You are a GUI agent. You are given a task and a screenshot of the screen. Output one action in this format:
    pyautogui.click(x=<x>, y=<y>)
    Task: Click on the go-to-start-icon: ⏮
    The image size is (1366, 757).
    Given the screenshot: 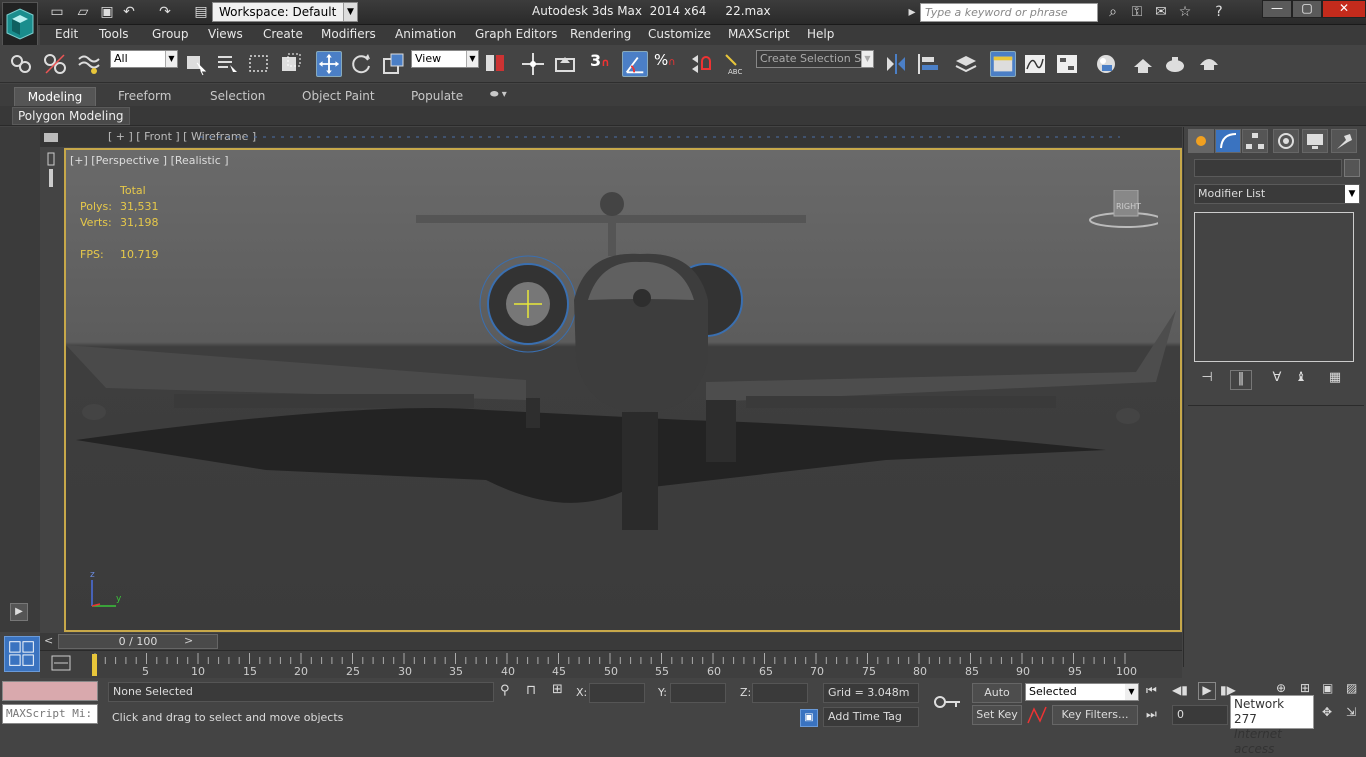 What is the action you would take?
    pyautogui.click(x=1151, y=690)
    